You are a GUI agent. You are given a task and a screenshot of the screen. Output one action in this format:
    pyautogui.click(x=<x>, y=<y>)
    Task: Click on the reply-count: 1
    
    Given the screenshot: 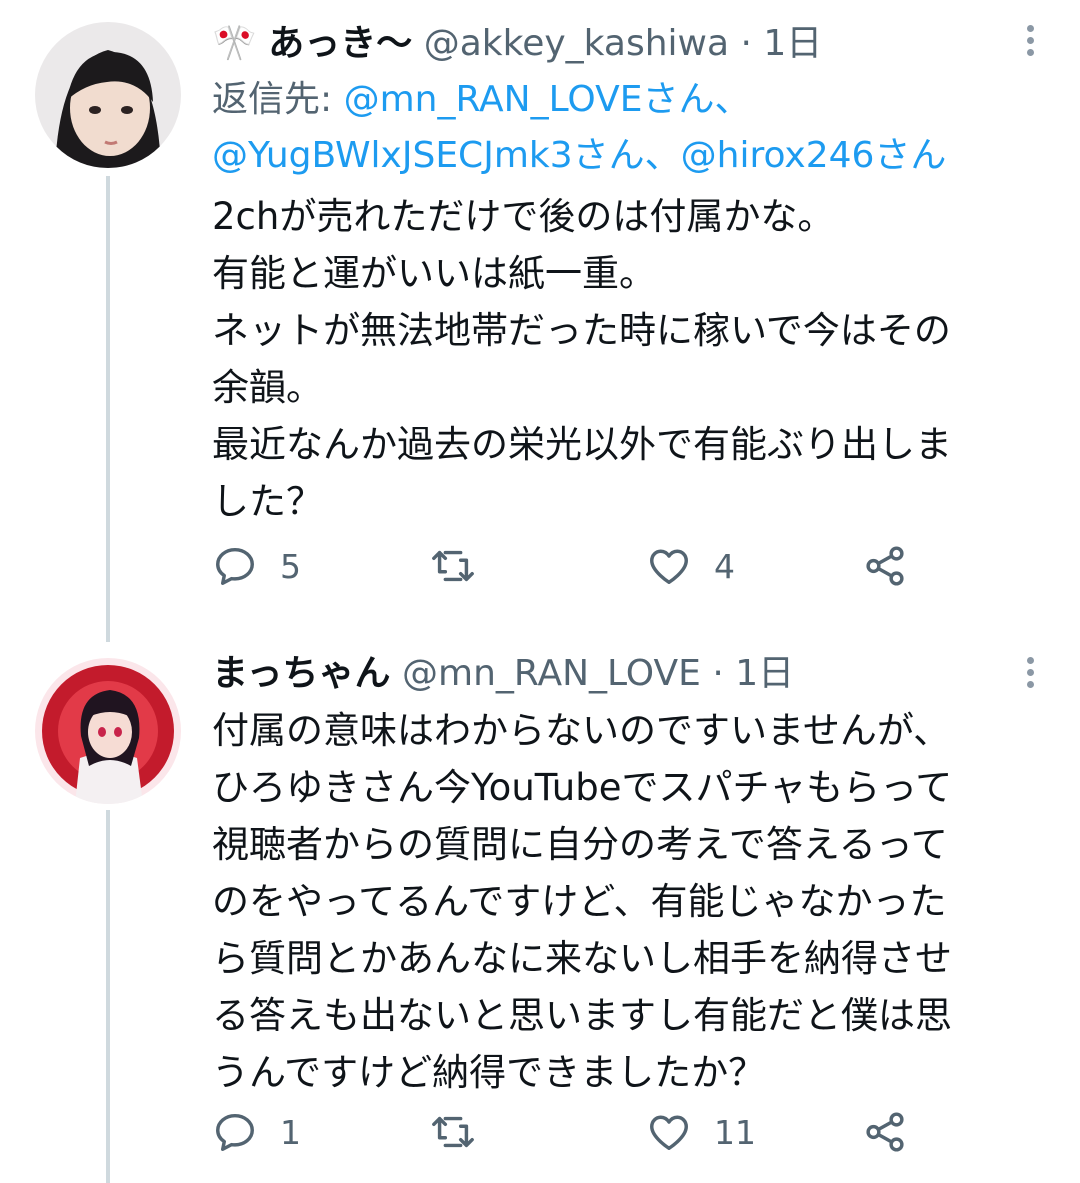 What is the action you would take?
    pyautogui.click(x=290, y=1132)
    